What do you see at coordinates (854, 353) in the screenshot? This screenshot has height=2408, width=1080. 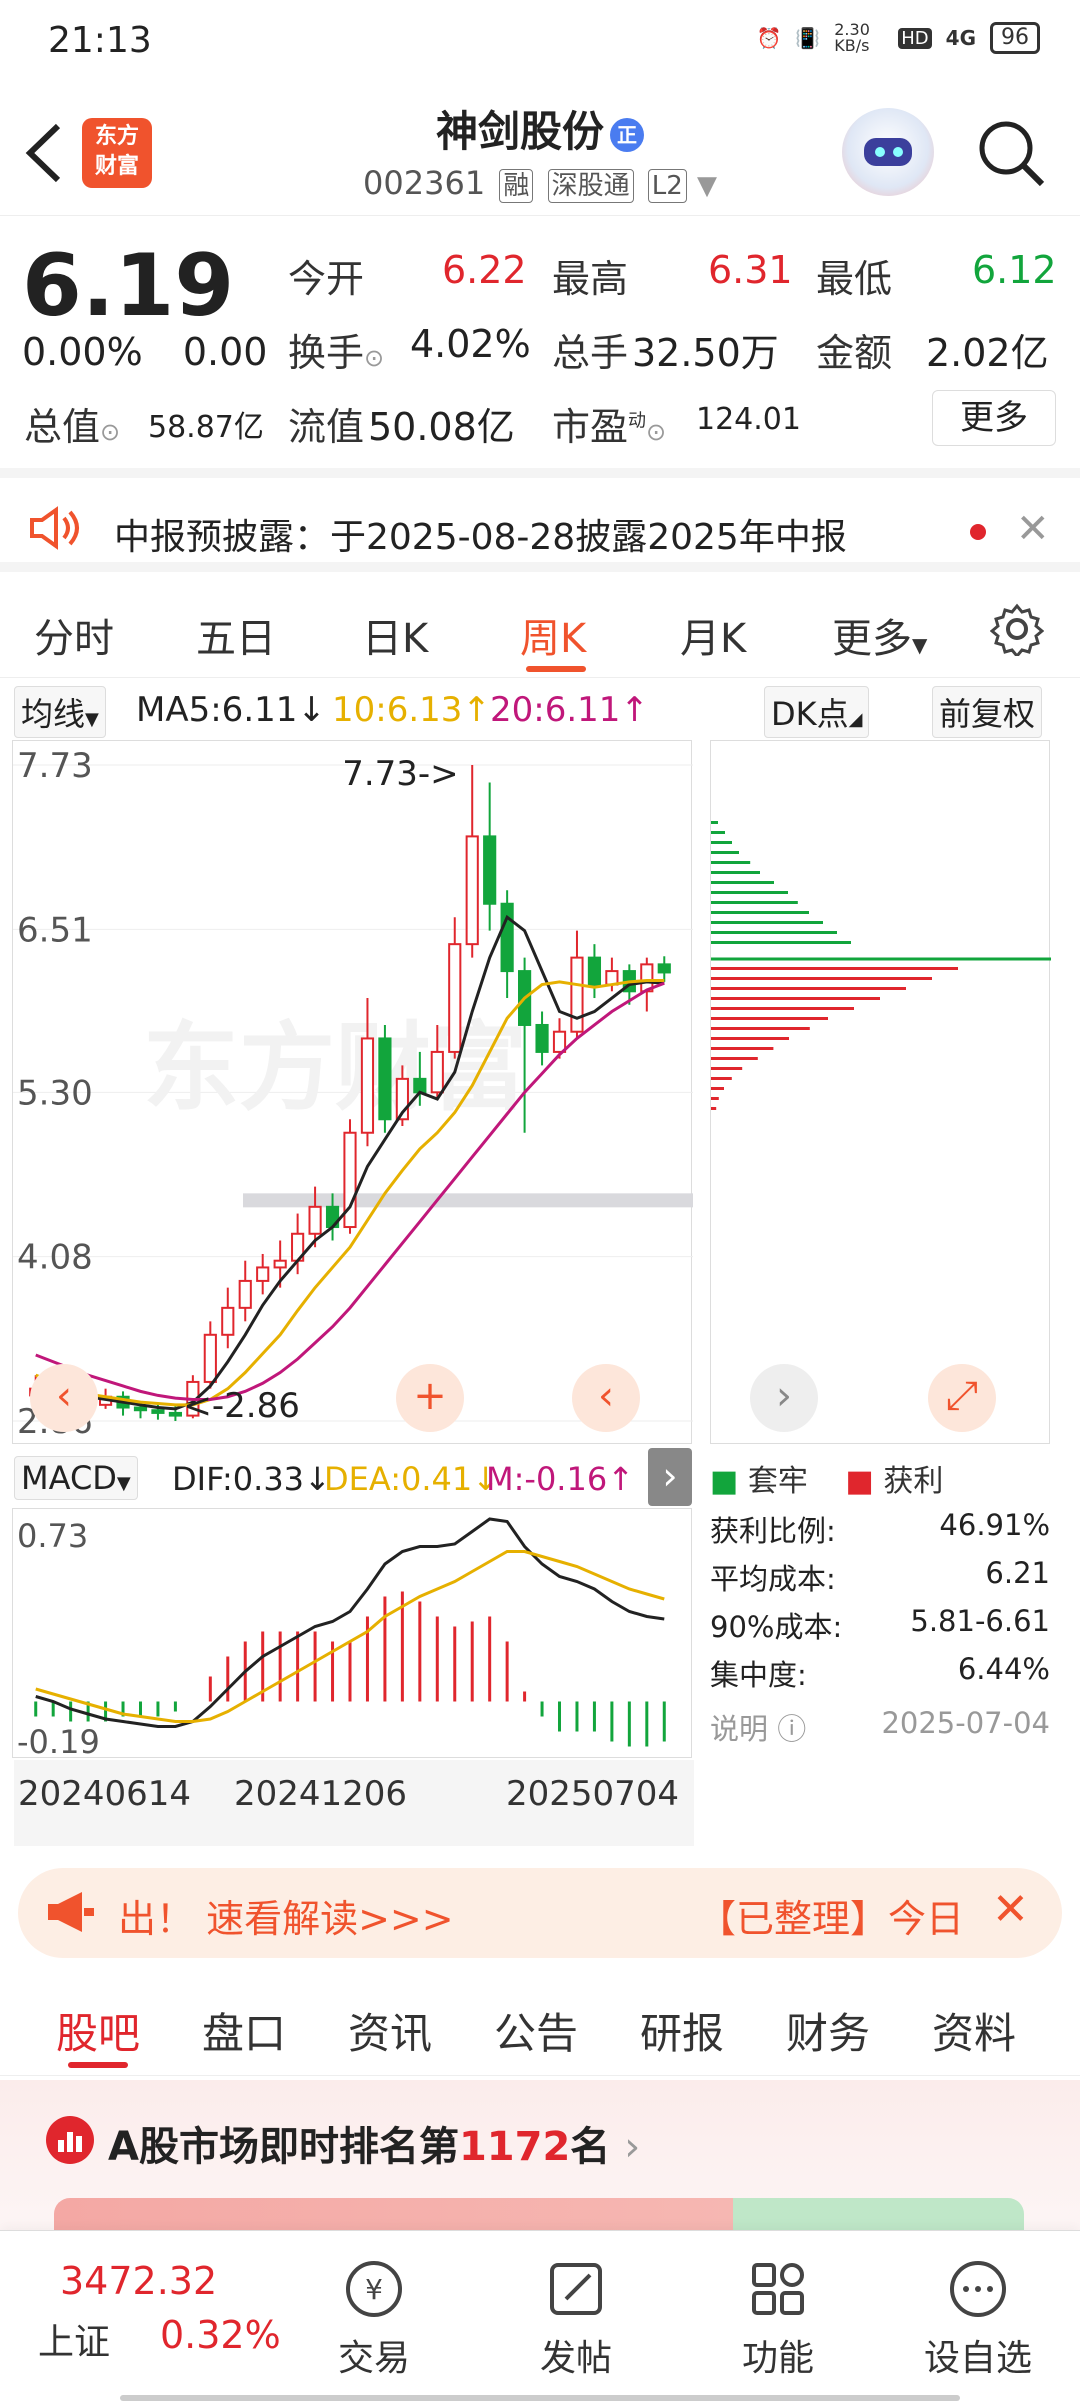 I see `amount-label: 金额` at bounding box center [854, 353].